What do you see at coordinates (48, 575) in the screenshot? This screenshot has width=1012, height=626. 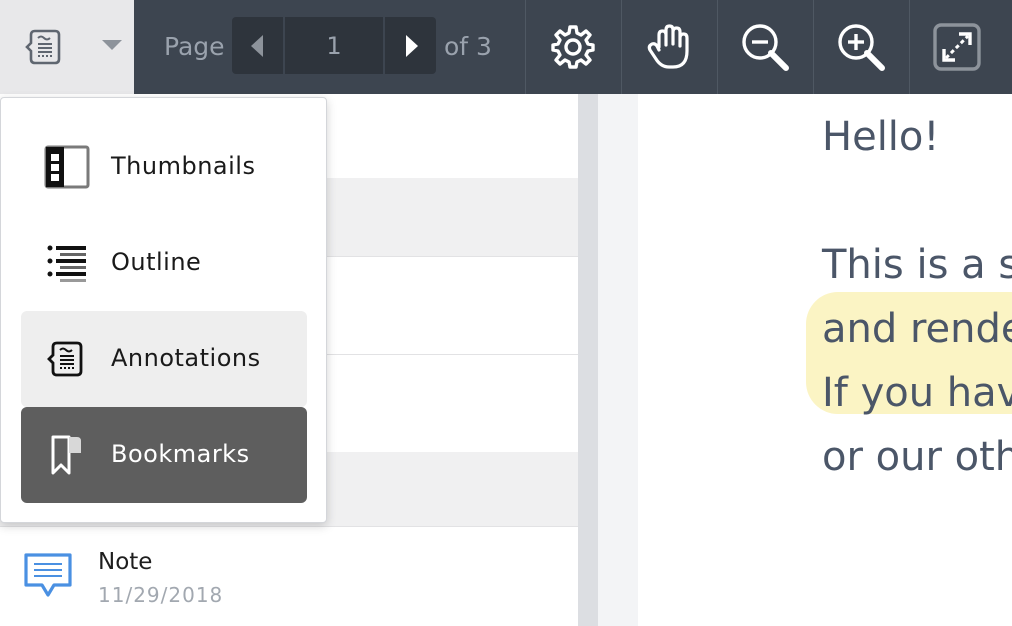 I see `comment-icon` at bounding box center [48, 575].